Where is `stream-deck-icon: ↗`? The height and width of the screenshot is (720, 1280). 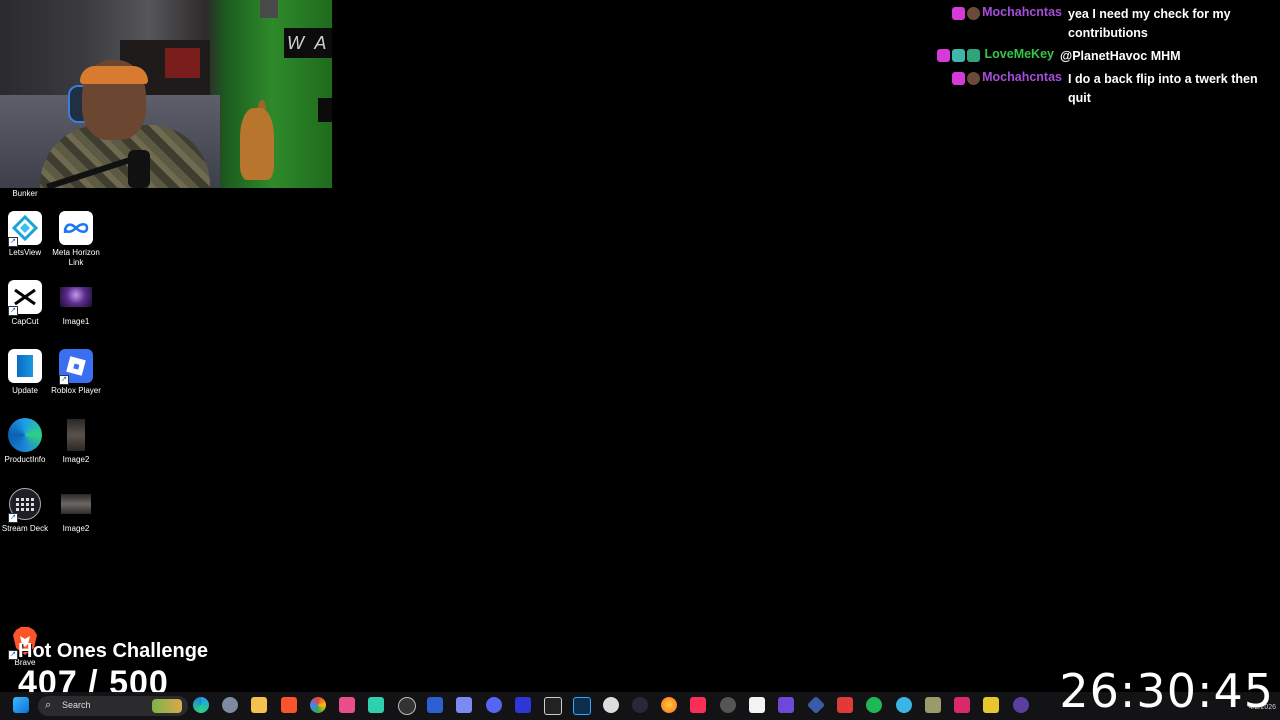
stream-deck-icon: ↗ is located at coordinates (25, 505).